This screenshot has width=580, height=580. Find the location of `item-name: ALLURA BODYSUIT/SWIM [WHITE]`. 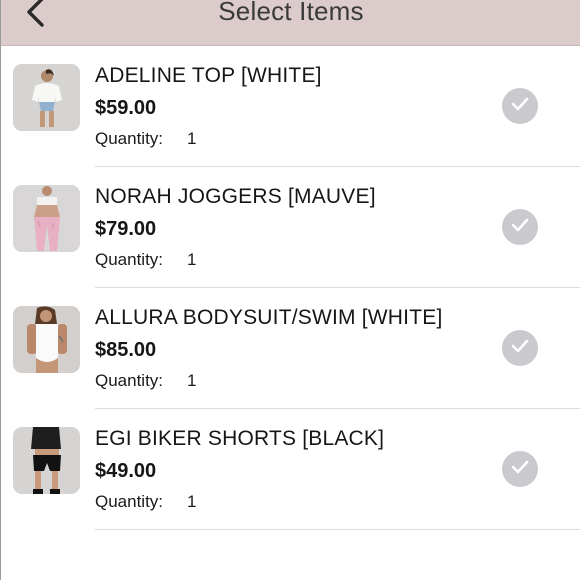

item-name: ALLURA BODYSUIT/SWIM [WHITE] is located at coordinates (269, 317).